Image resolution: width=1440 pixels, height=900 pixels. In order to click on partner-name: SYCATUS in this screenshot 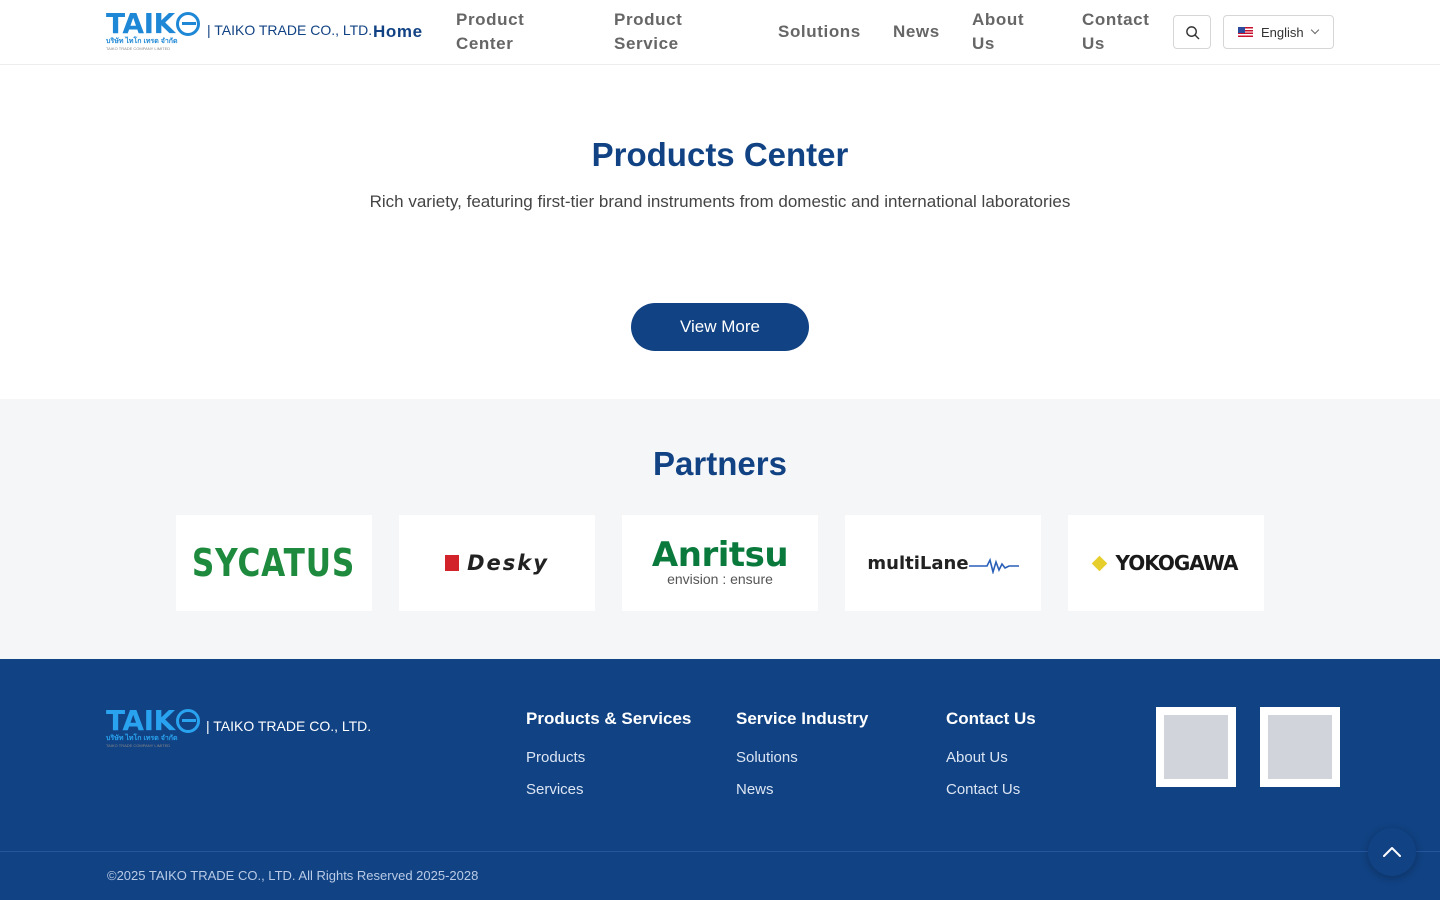, I will do `click(274, 563)`.